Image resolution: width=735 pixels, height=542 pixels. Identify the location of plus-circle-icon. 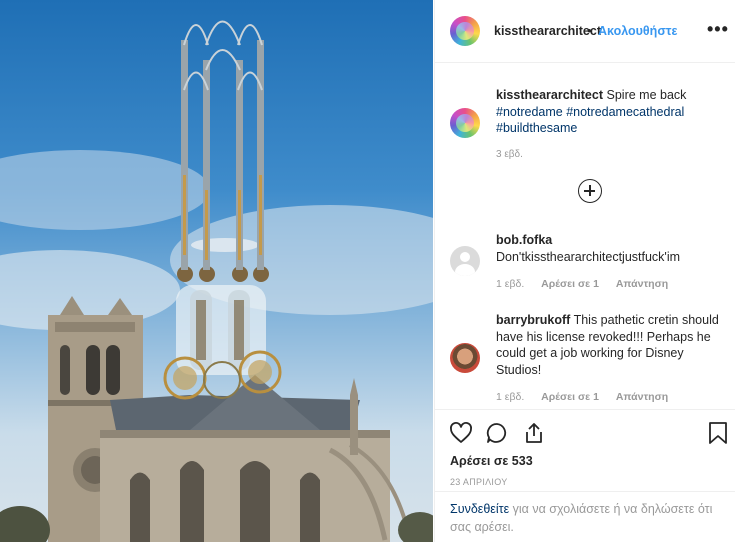
(590, 191).